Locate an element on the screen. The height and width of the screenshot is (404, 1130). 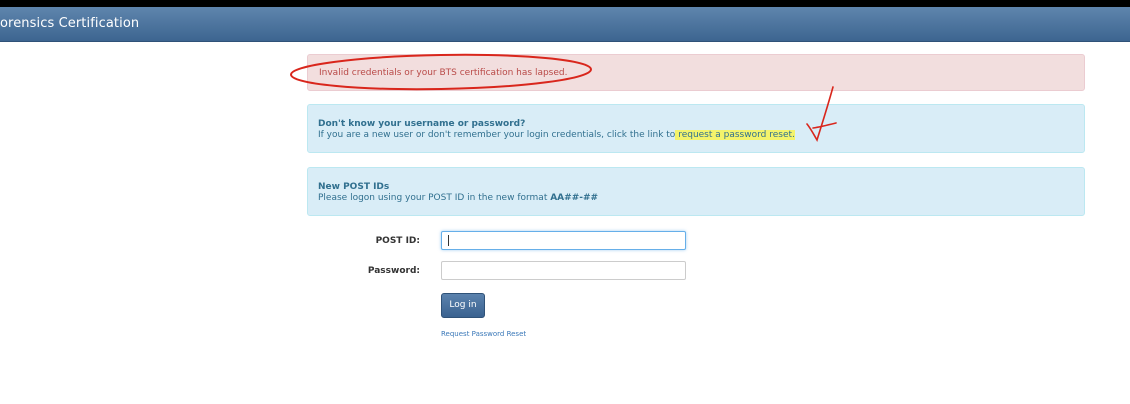
help-highlight: request a password reset. is located at coordinates (735, 135).